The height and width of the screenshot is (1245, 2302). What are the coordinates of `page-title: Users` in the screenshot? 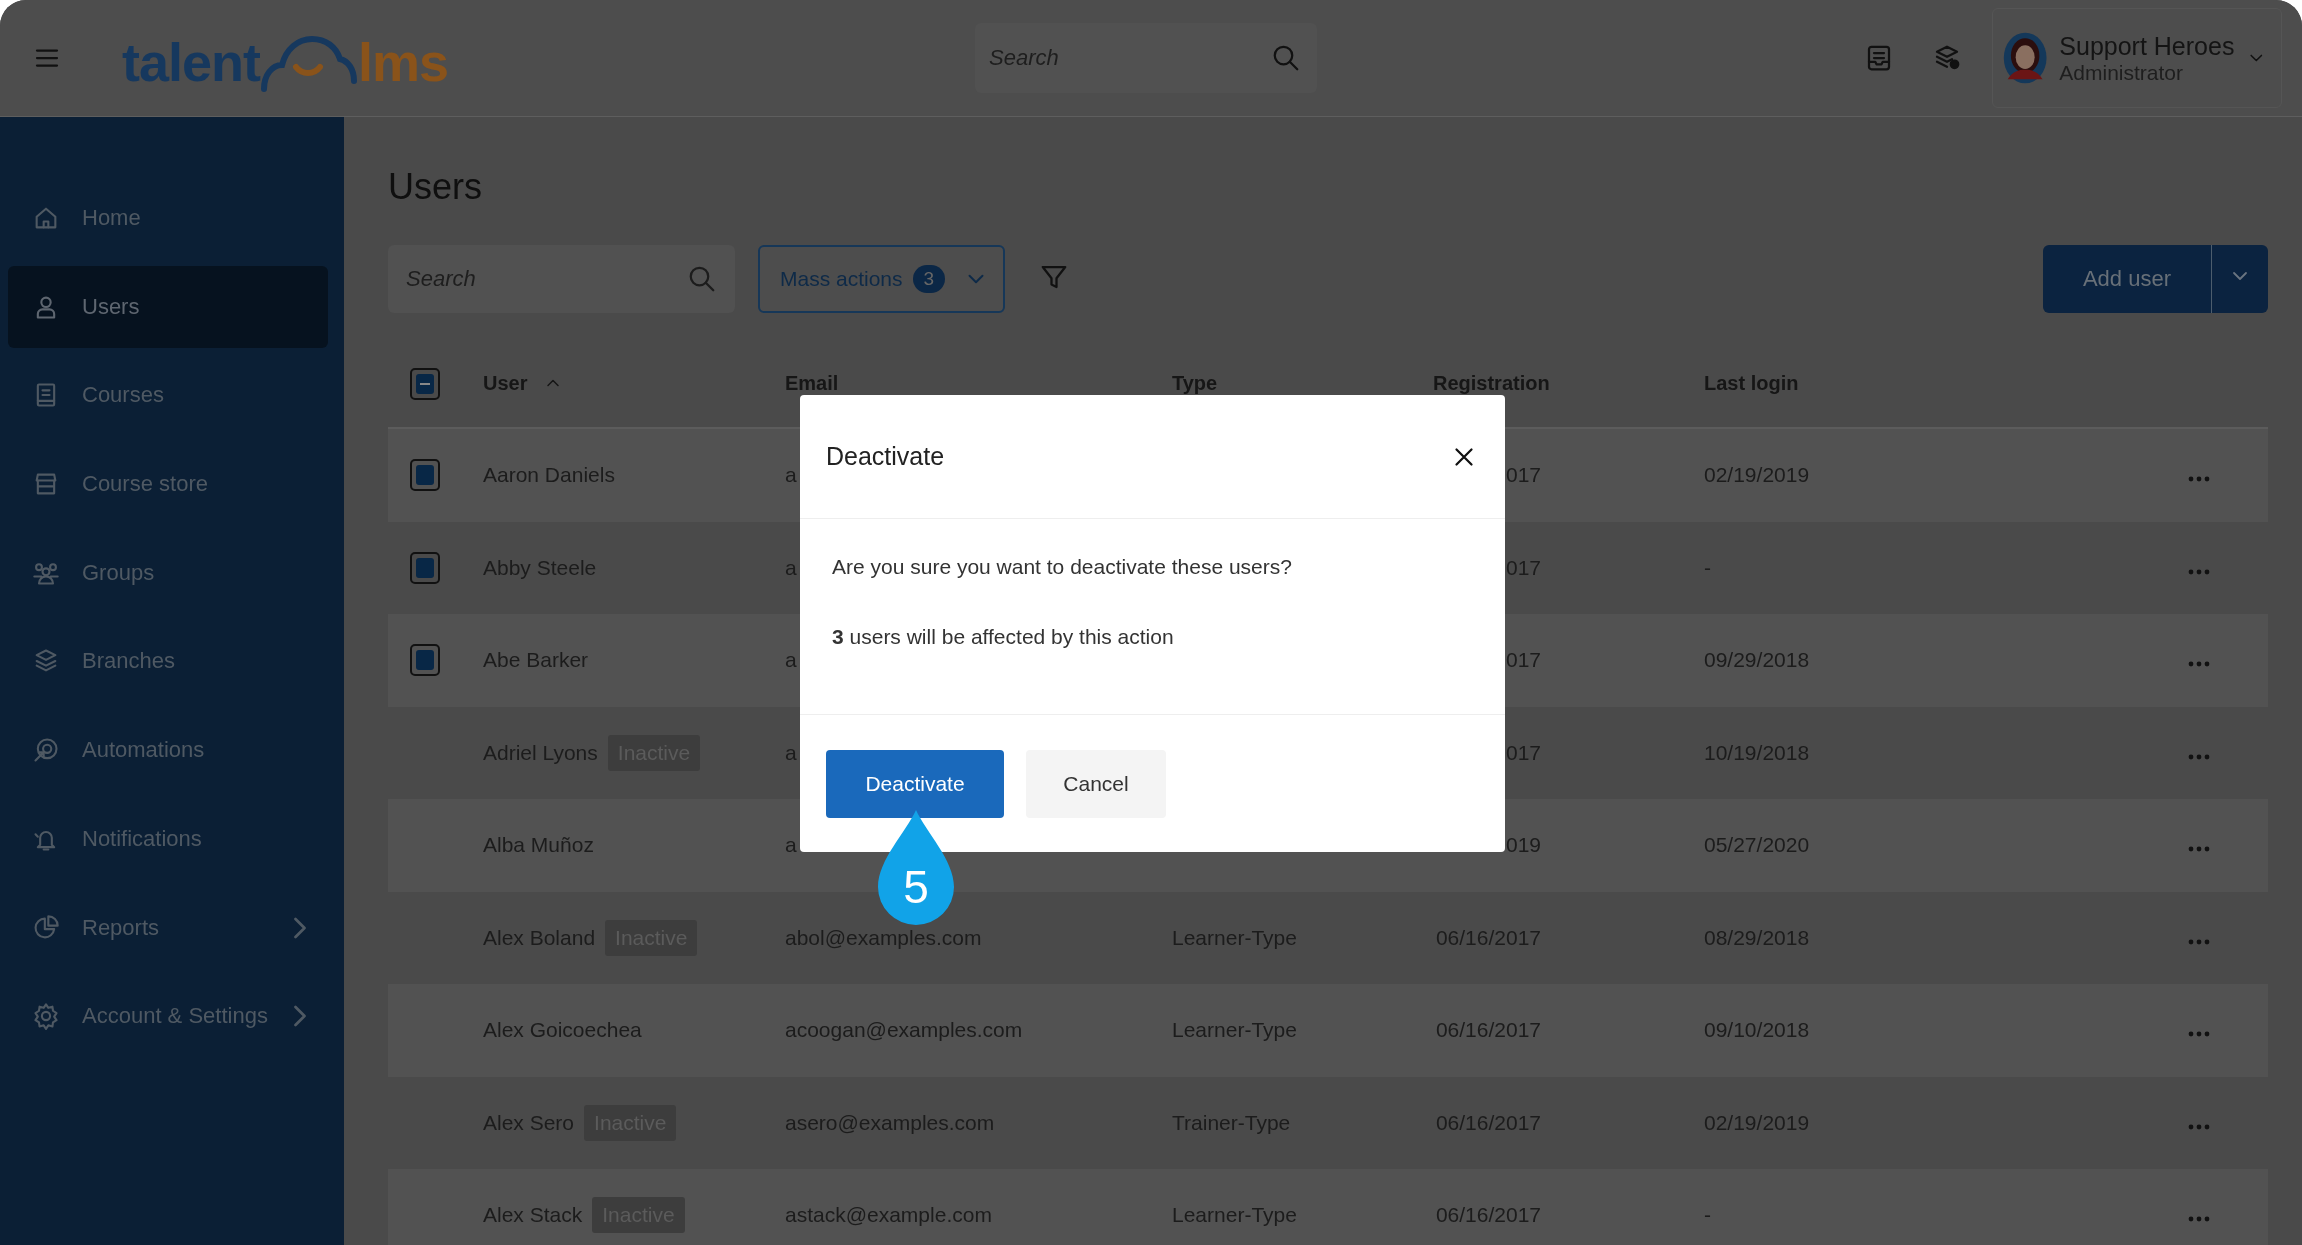 It's located at (435, 187).